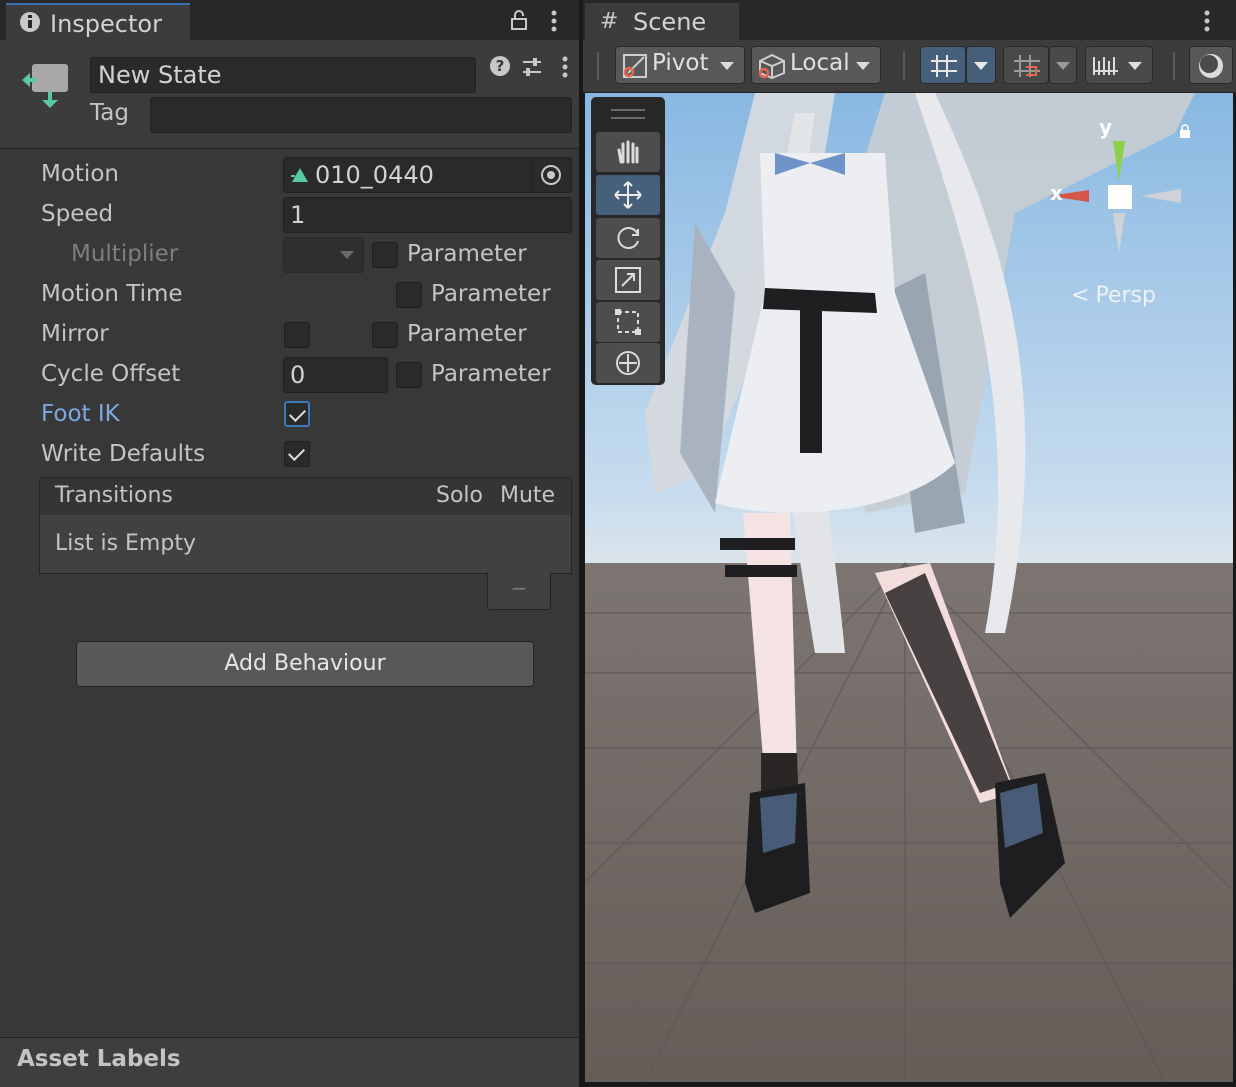 This screenshot has width=1236, height=1087. What do you see at coordinates (125, 254) in the screenshot?
I see `multiplier-label: Multiplier` at bounding box center [125, 254].